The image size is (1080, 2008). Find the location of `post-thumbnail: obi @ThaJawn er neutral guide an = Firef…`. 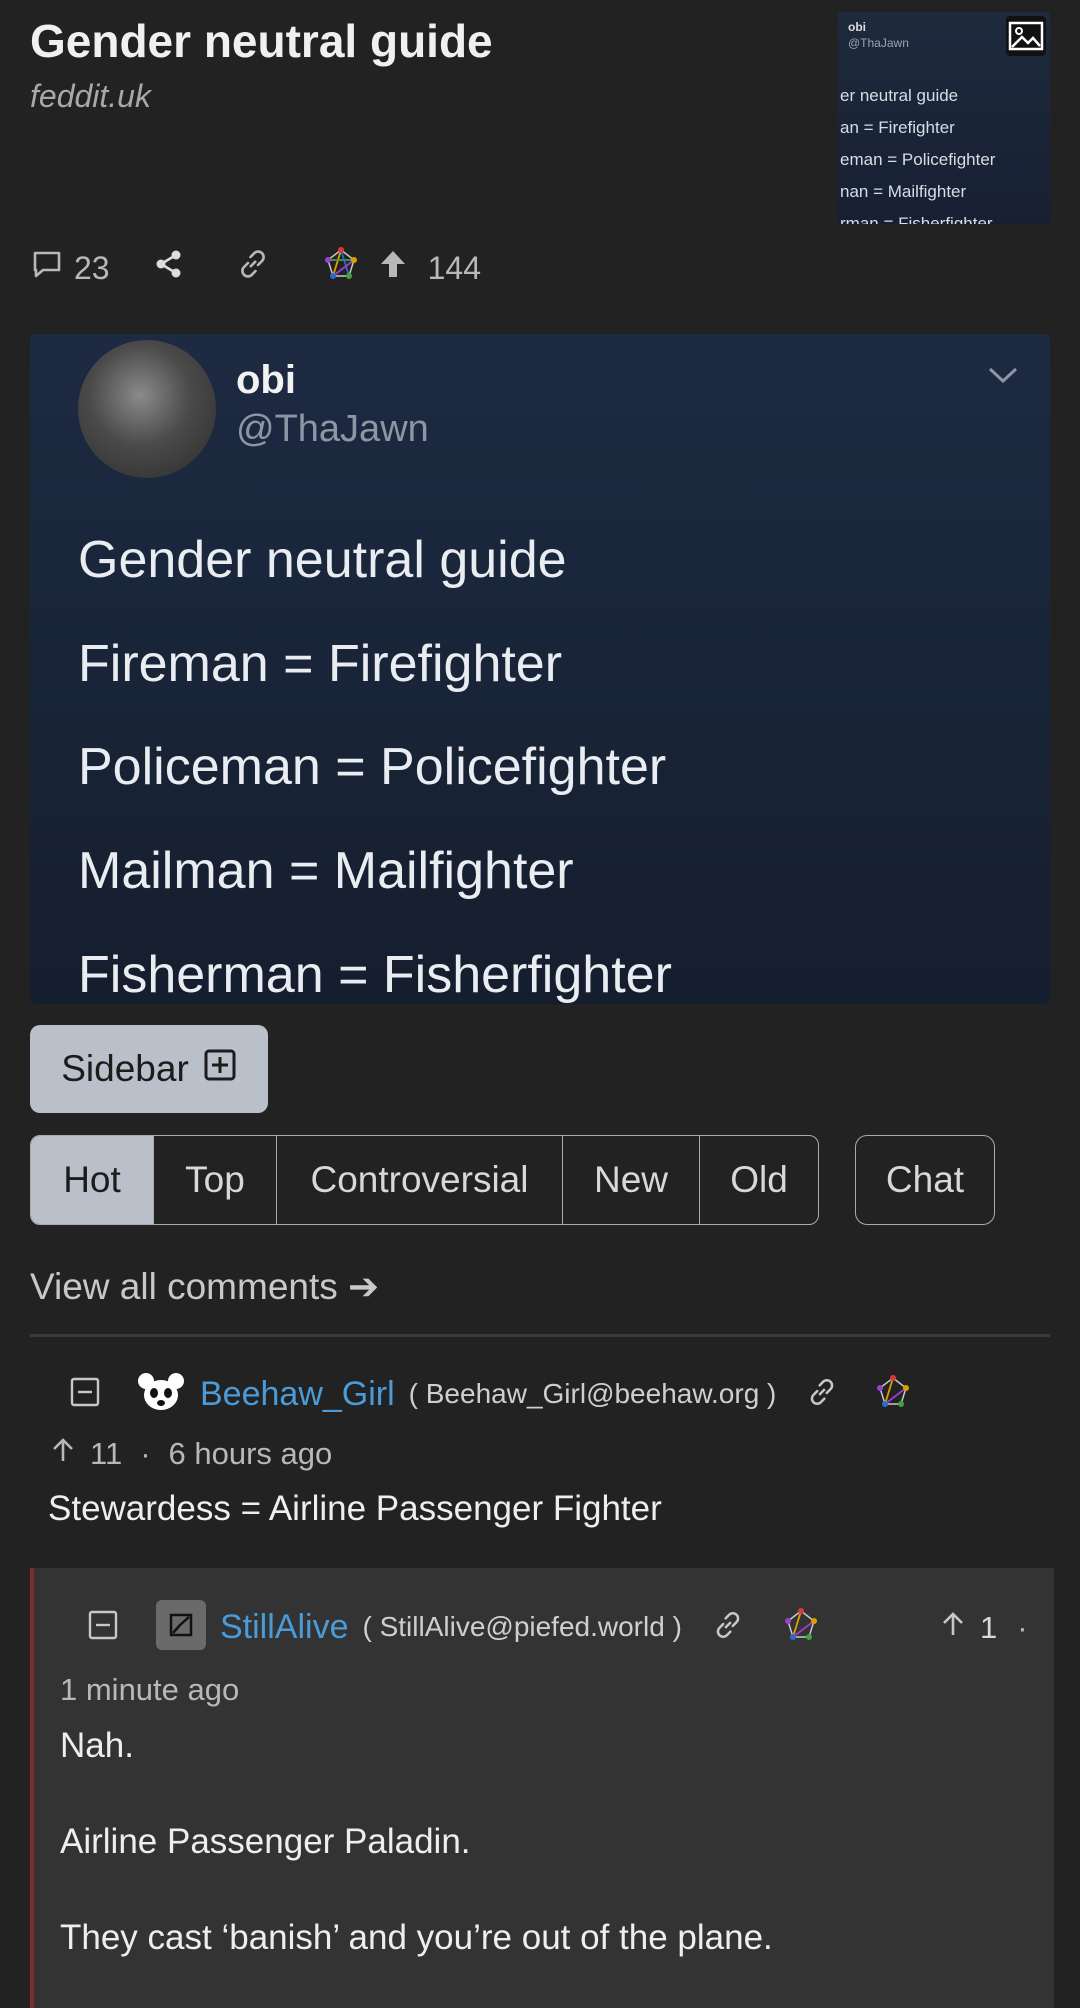

post-thumbnail: obi @ThaJawn er neutral guide an = Firef… is located at coordinates (944, 118).